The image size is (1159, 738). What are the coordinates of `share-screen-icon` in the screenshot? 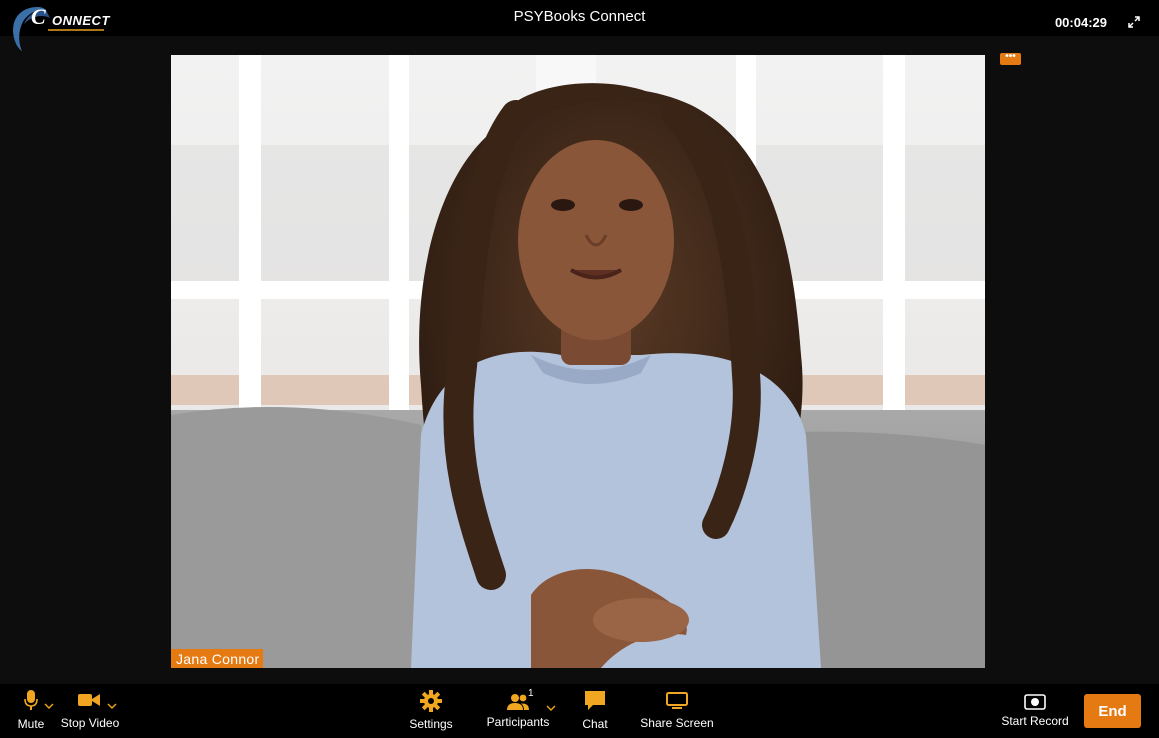 It's located at (677, 700).